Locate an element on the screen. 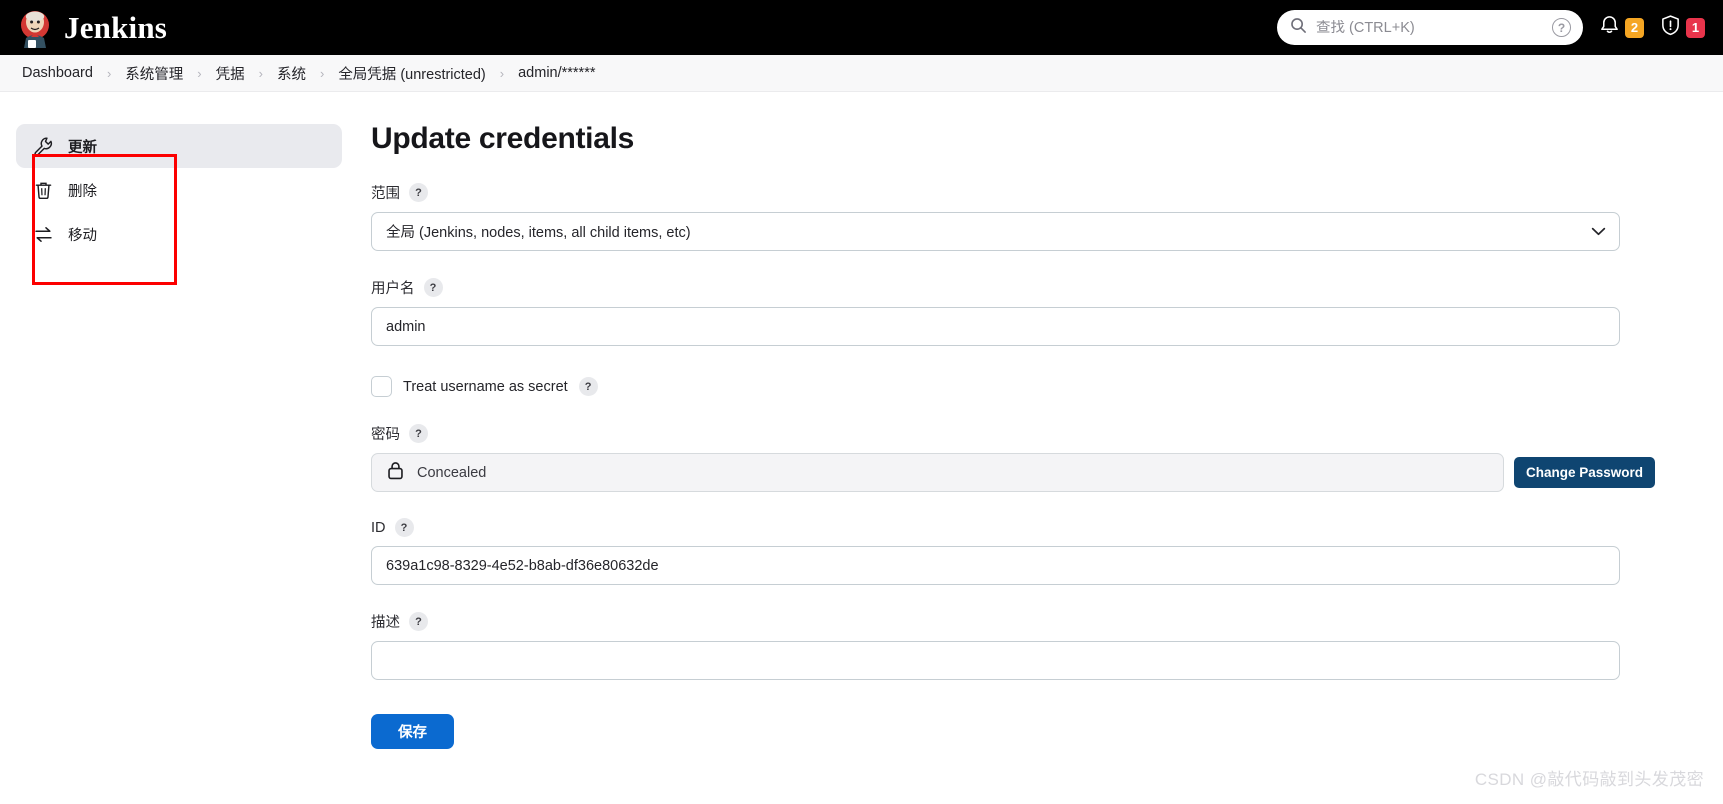  breadcrumb-item-system-management: 系统管理 is located at coordinates (154, 73).